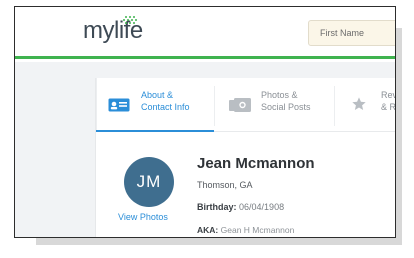 The image size is (414, 258). I want to click on aka-label: AKA:, so click(208, 230).